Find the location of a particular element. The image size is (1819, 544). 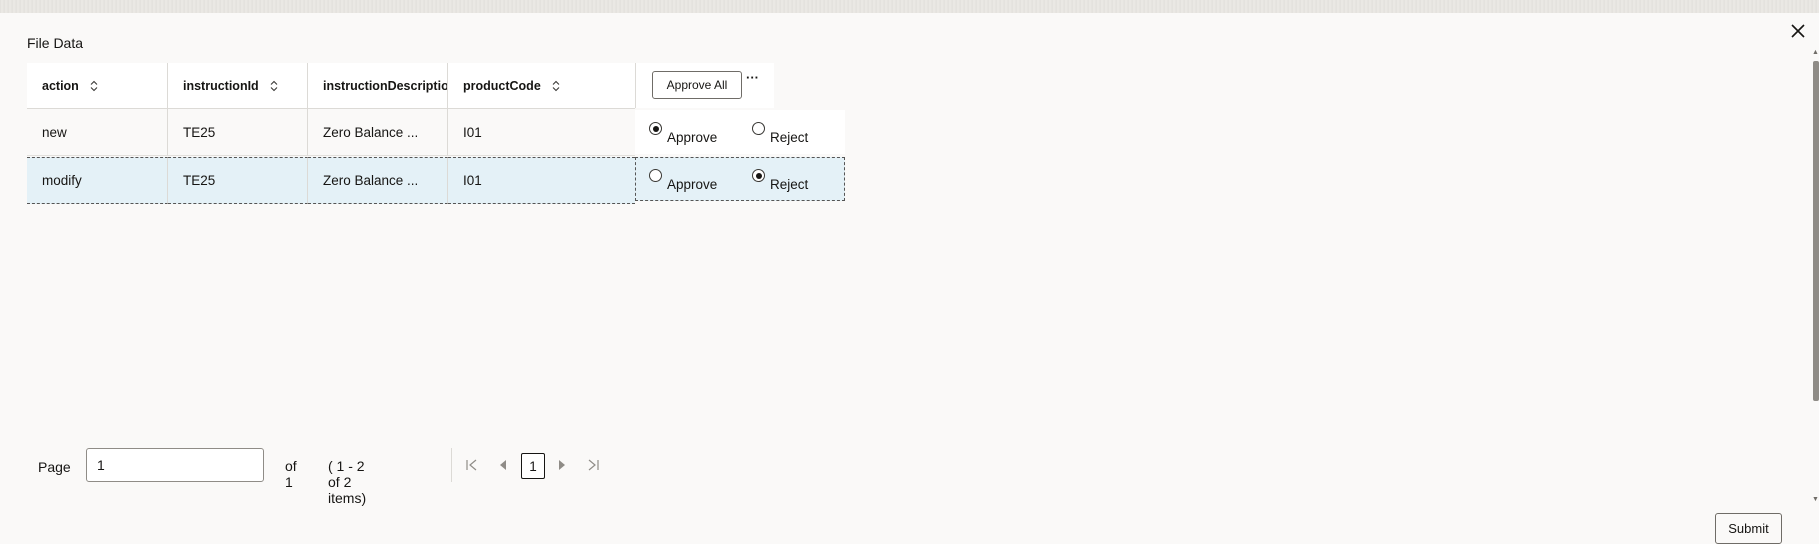

last-page-button is located at coordinates (593, 465).